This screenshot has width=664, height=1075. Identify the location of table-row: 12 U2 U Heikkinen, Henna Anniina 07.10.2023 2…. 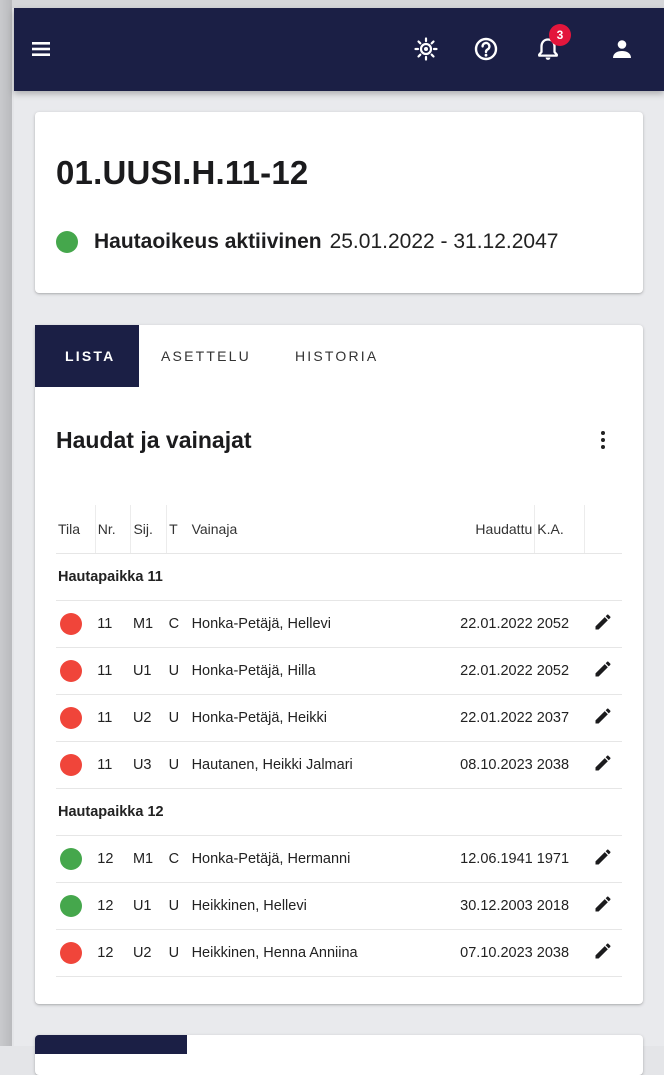
(339, 953).